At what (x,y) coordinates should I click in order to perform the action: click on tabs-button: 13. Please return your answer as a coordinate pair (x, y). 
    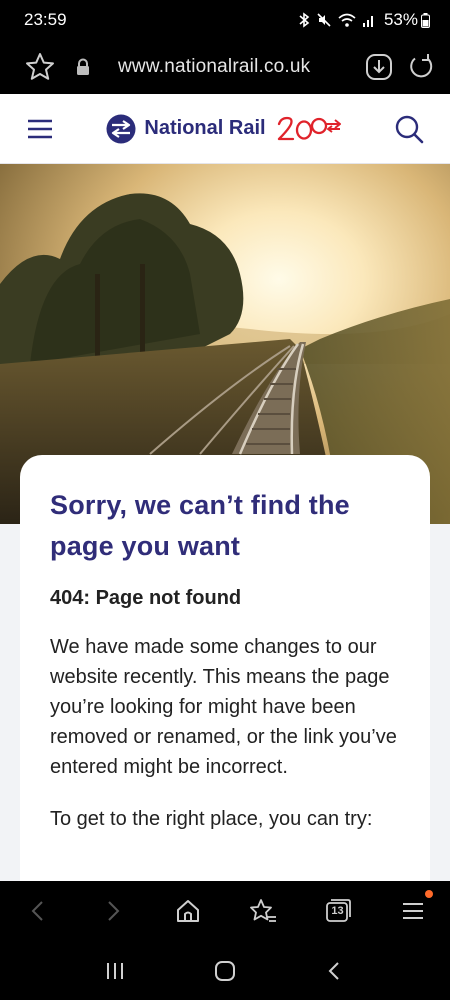
    Looking at the image, I should click on (338, 911).